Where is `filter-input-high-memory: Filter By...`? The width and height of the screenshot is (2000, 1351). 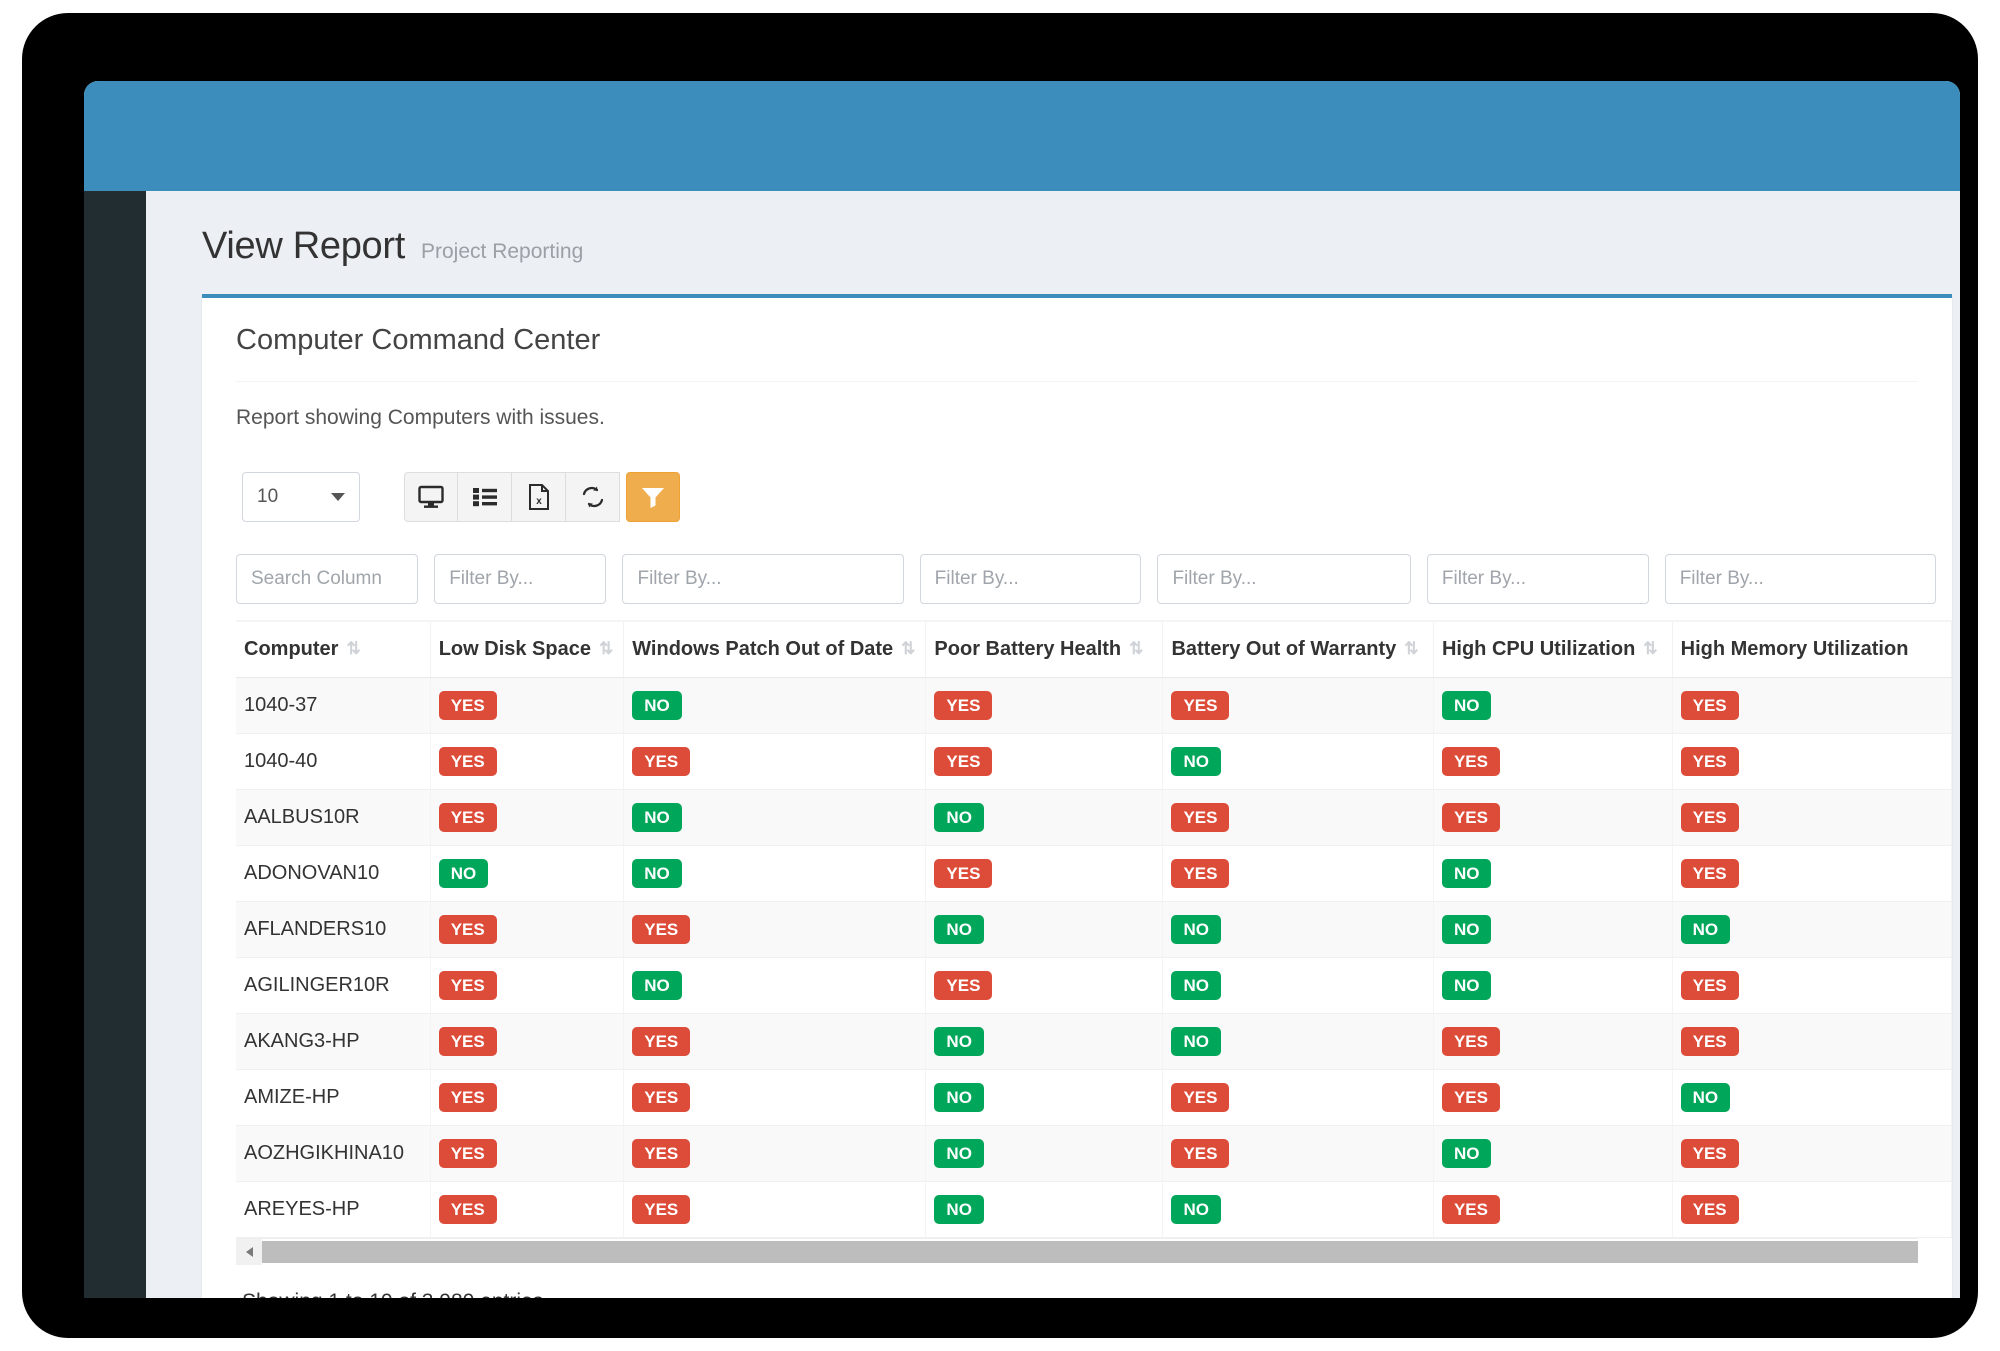
filter-input-high-memory: Filter By... is located at coordinates (1800, 579).